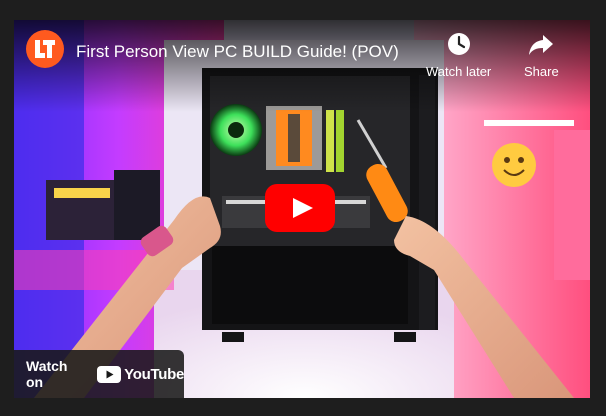 The height and width of the screenshot is (416, 606). Describe the element at coordinates (458, 44) in the screenshot. I see `clock-icon` at that location.